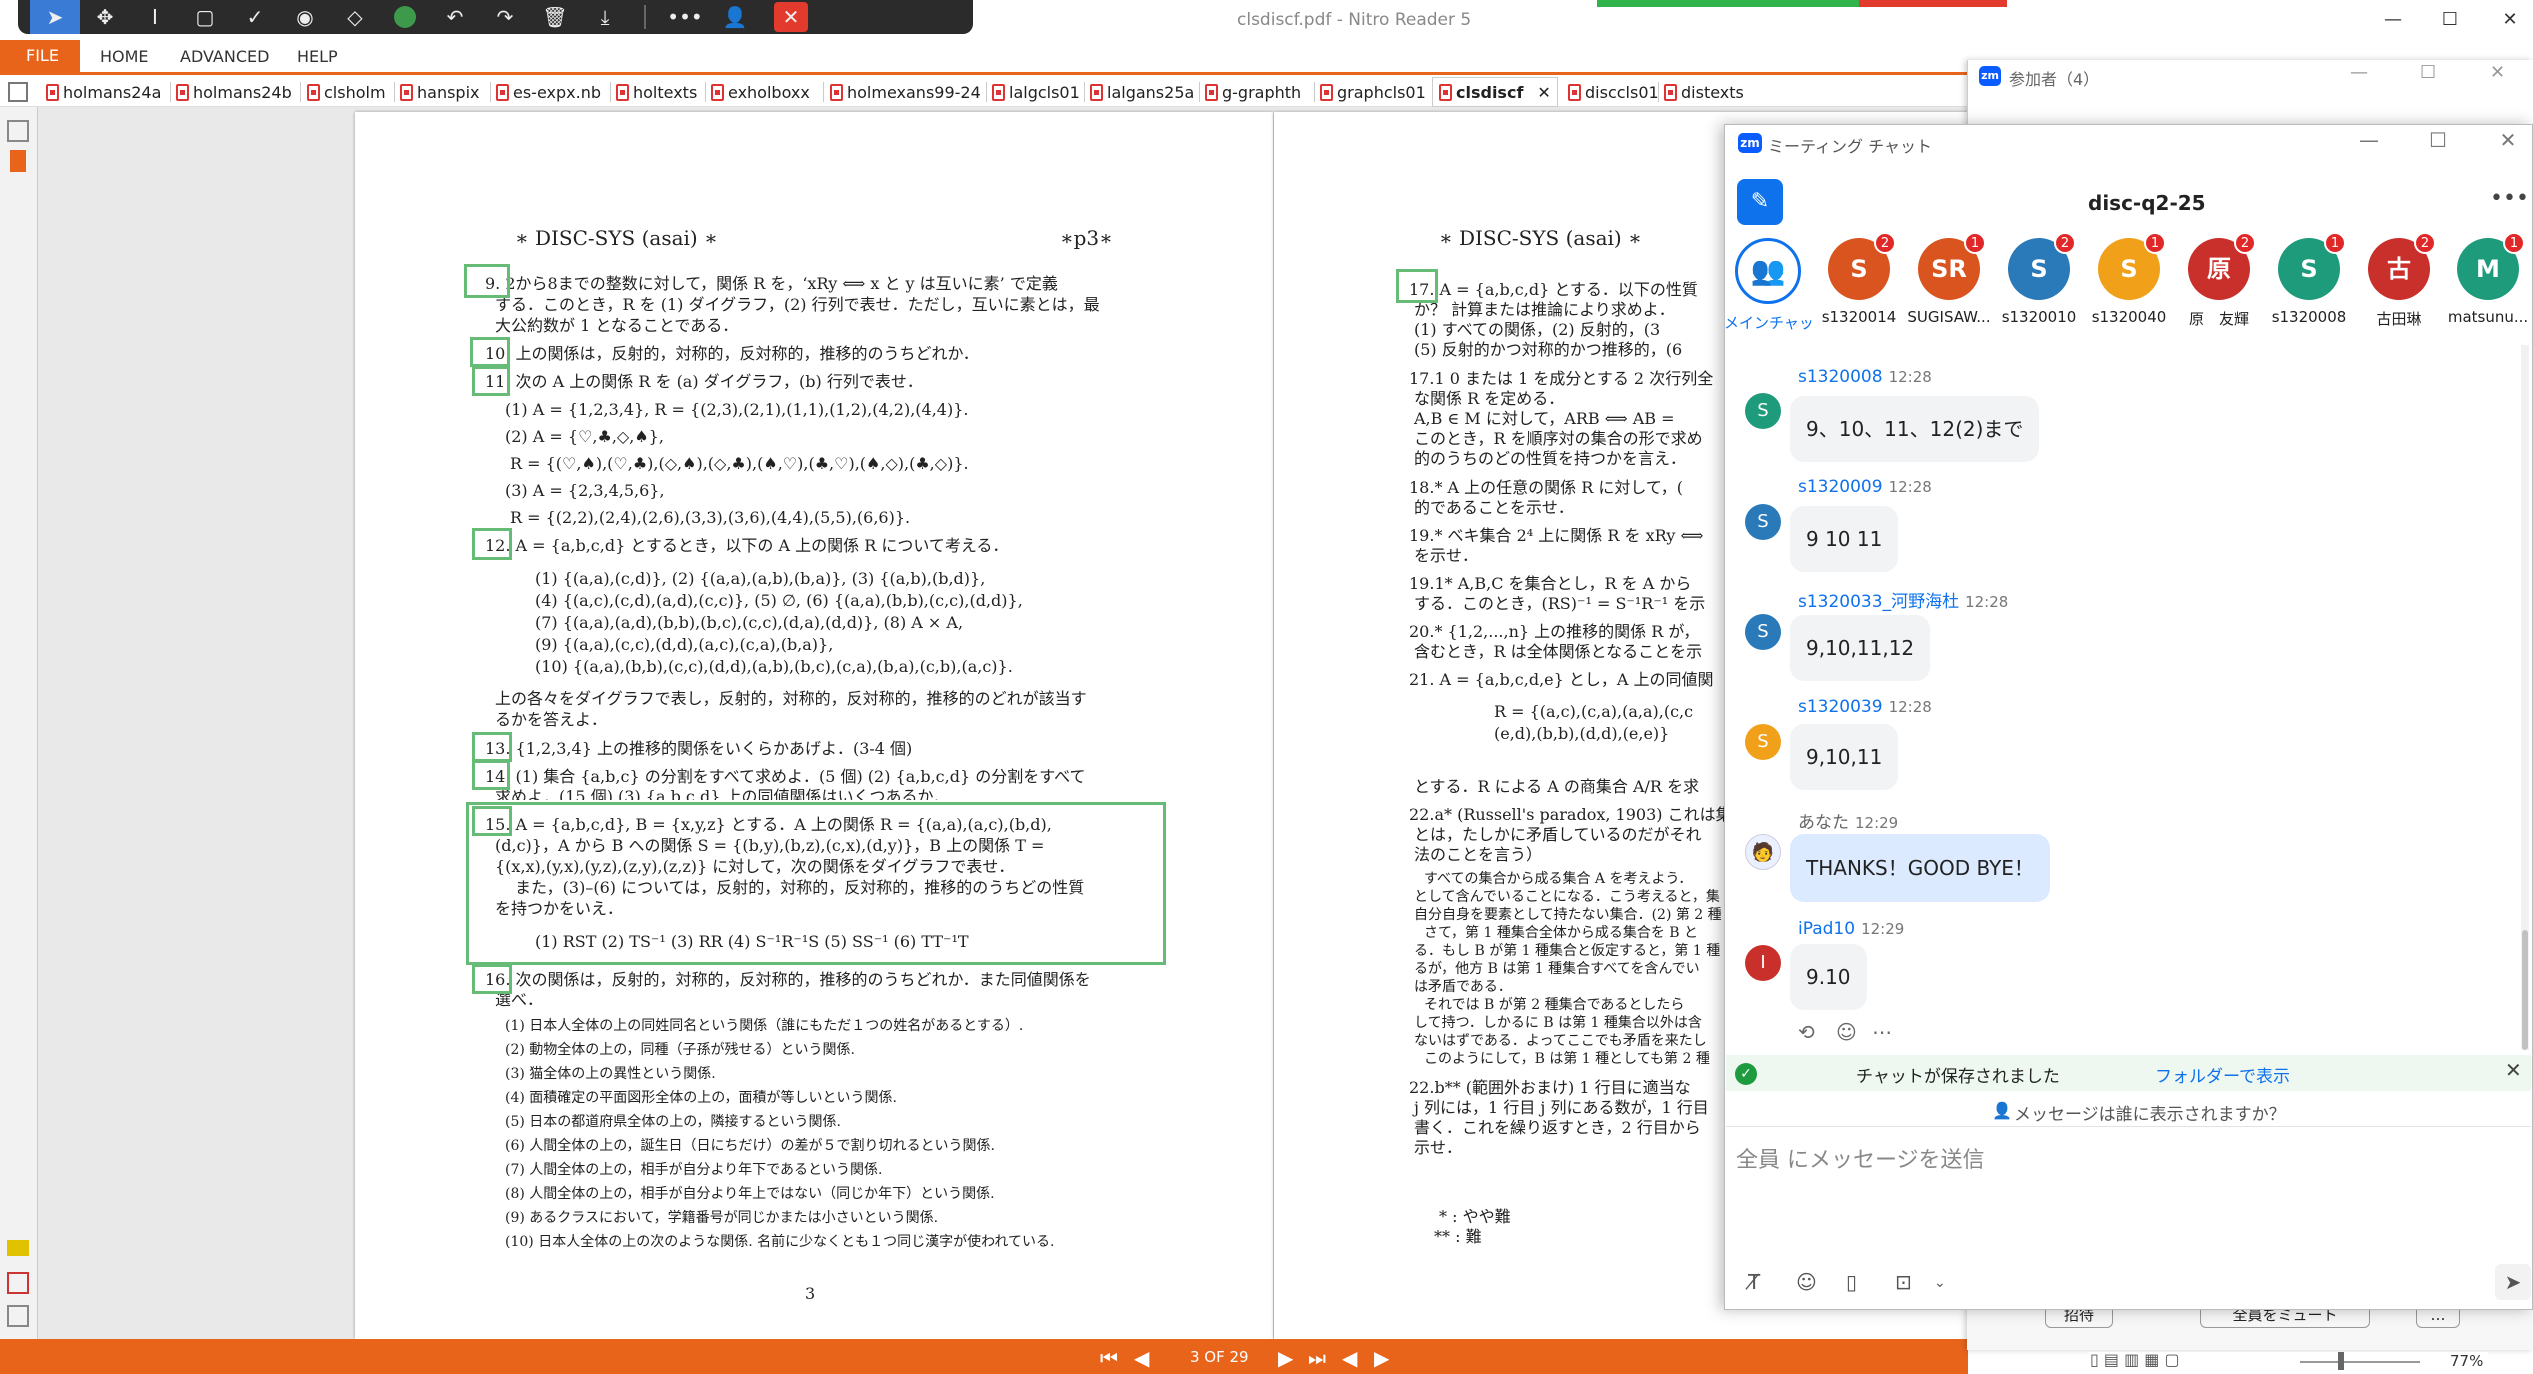  What do you see at coordinates (1142, 92) in the screenshot?
I see `doc-tab: lalgans25a` at bounding box center [1142, 92].